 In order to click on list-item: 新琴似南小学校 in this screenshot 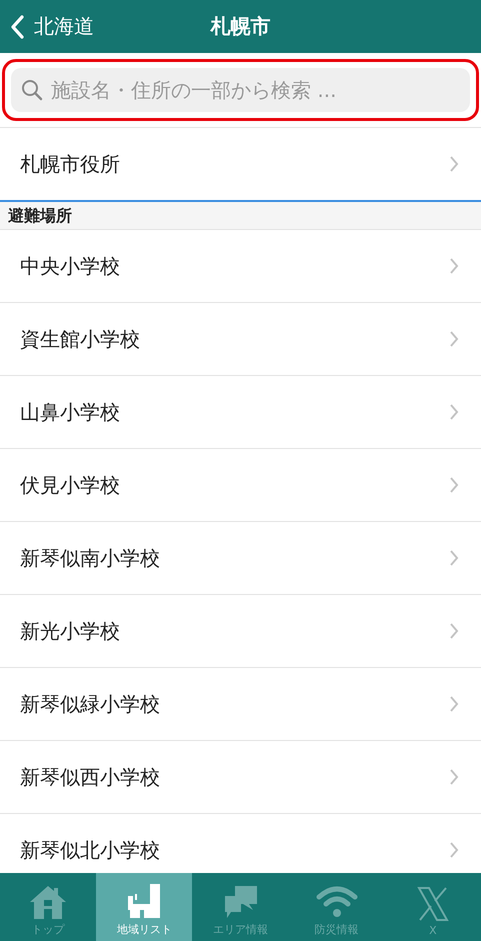, I will do `click(240, 558)`.